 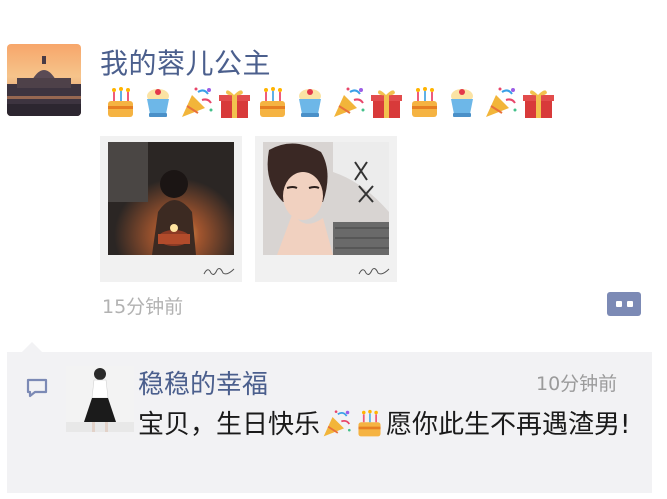 What do you see at coordinates (329, 103) in the screenshot?
I see `emoji-row` at bounding box center [329, 103].